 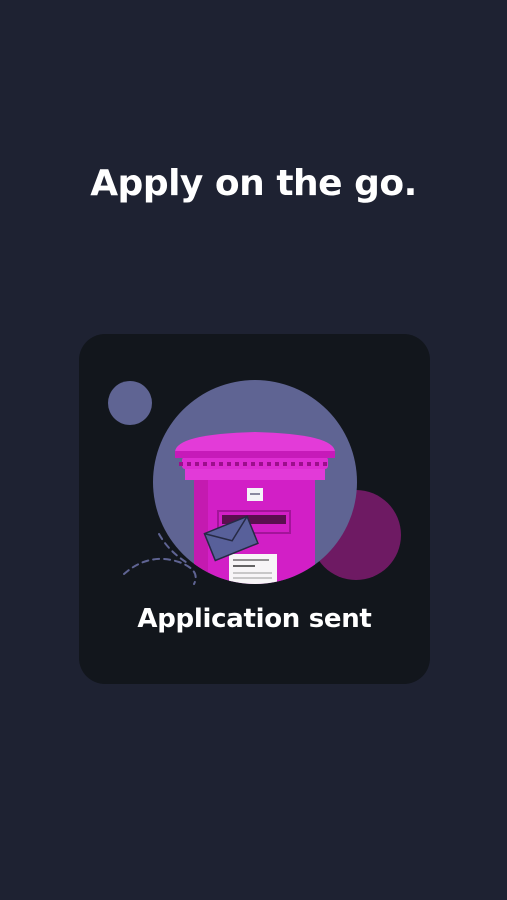 I want to click on postbox, so click(x=255, y=508).